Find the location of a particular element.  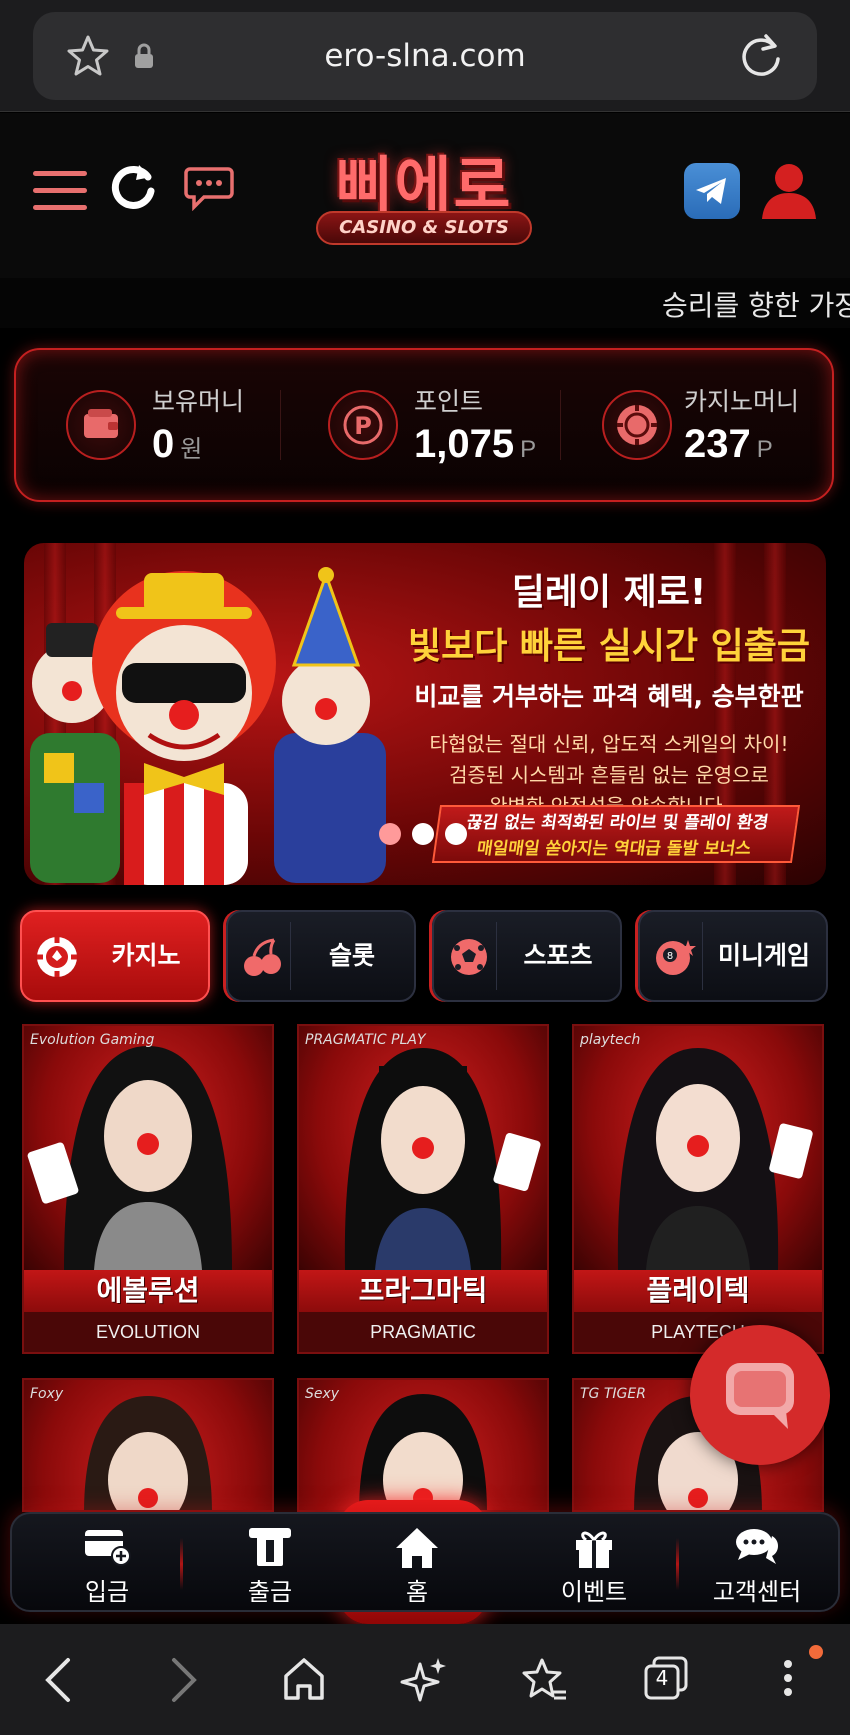

banner-headline: 빛보다 빠른 실시간 입출금 is located at coordinates (609, 646).